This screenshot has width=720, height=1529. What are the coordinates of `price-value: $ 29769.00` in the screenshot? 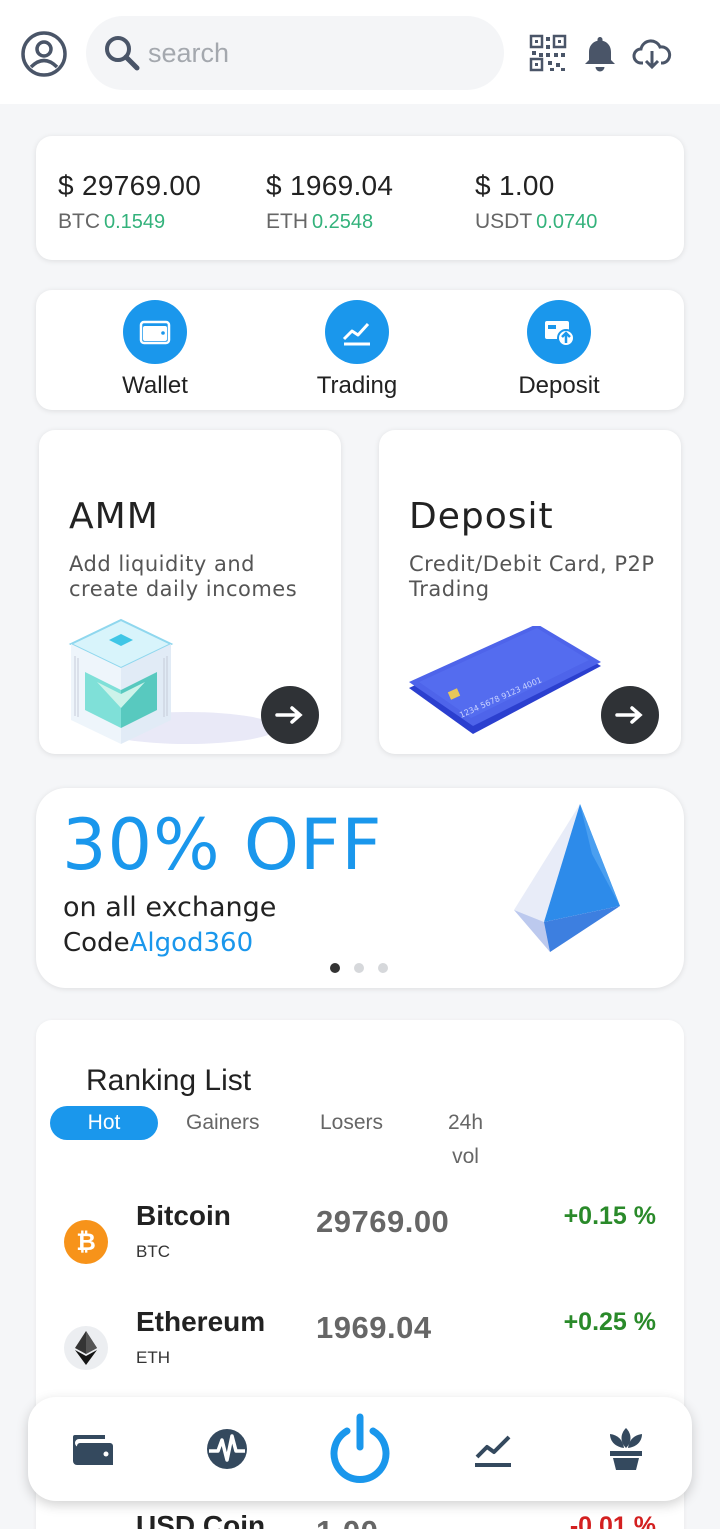 It's located at (130, 185).